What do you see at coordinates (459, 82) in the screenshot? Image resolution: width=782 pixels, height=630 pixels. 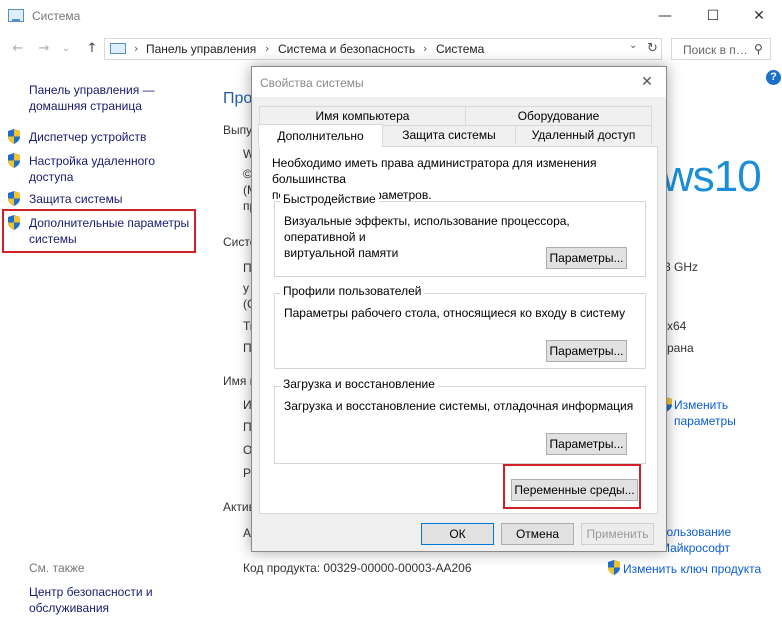 I see `dialog-titlebar: Свойства системы ✕` at bounding box center [459, 82].